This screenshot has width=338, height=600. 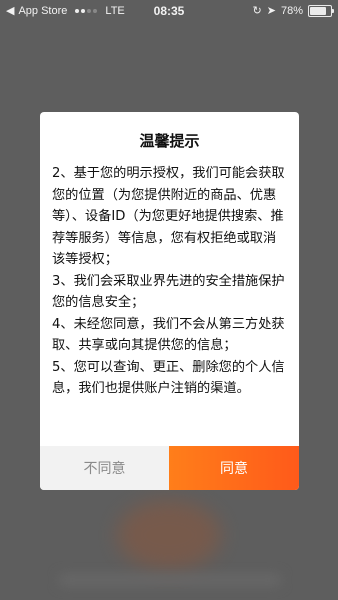 I want to click on battery-fill, so click(x=318, y=10).